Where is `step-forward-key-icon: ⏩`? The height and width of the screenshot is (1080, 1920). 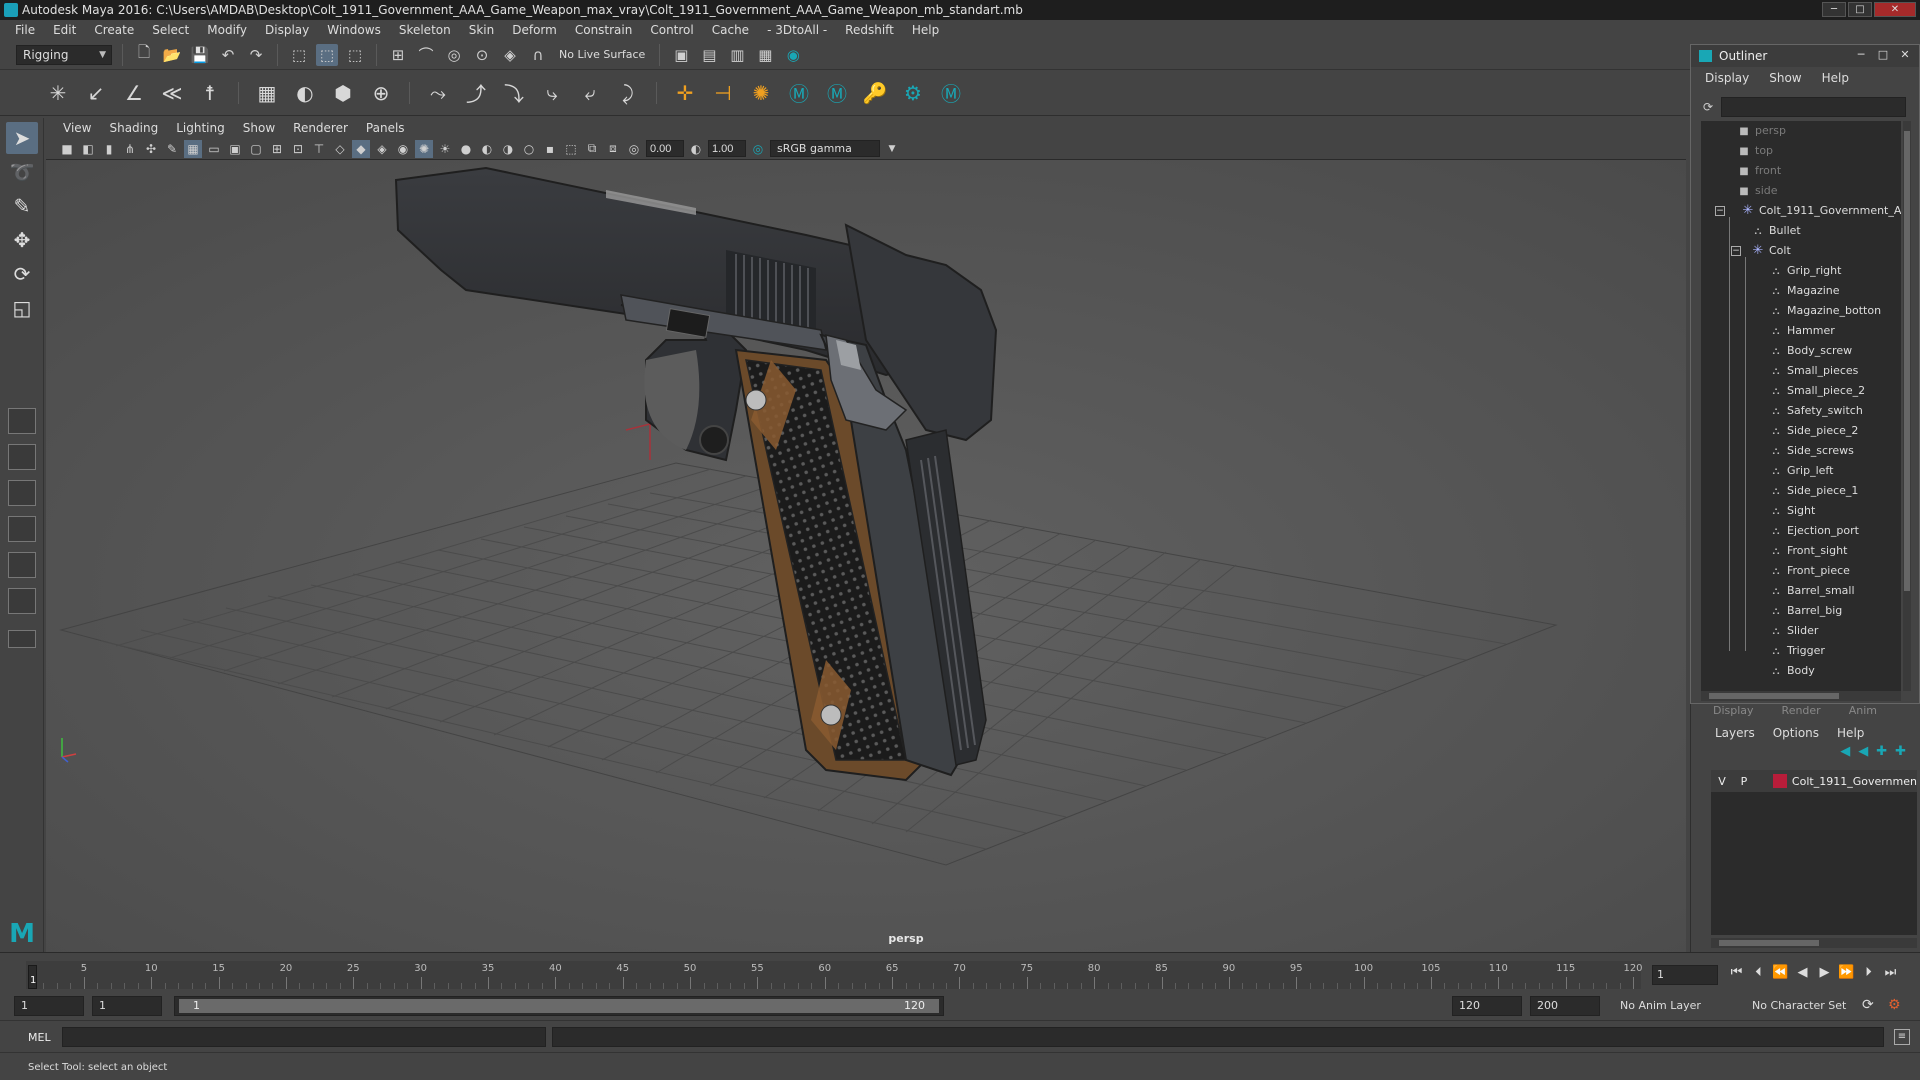
step-forward-key-icon: ⏩ is located at coordinates (1846, 972).